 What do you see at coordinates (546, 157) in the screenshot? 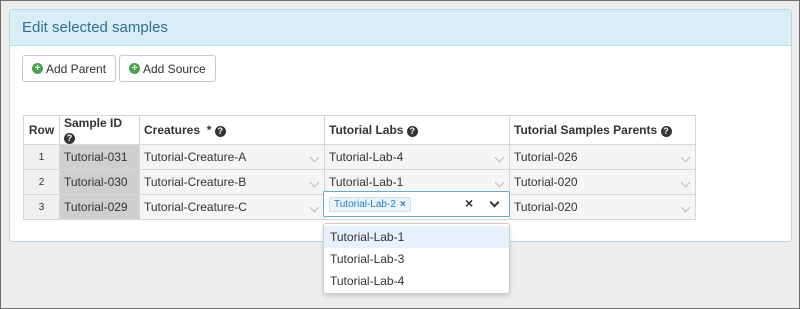
I see `parent-value: Tutorial-026` at bounding box center [546, 157].